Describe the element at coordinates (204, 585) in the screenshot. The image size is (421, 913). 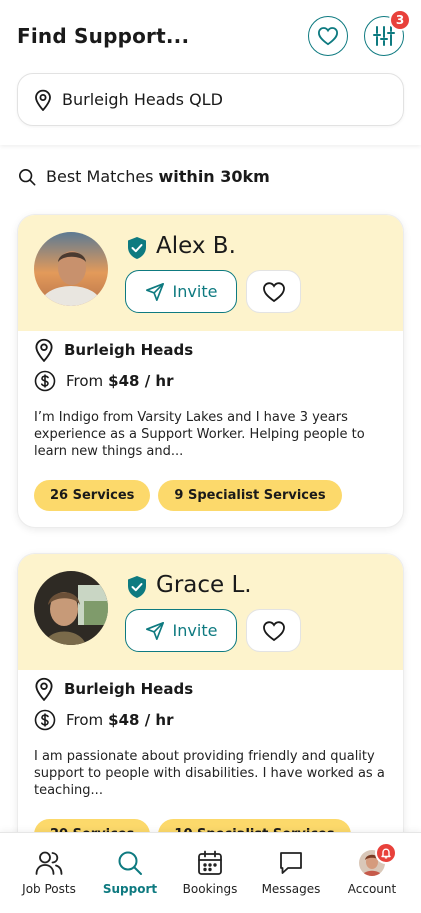
I see `worker-name: Grace L.` at that location.